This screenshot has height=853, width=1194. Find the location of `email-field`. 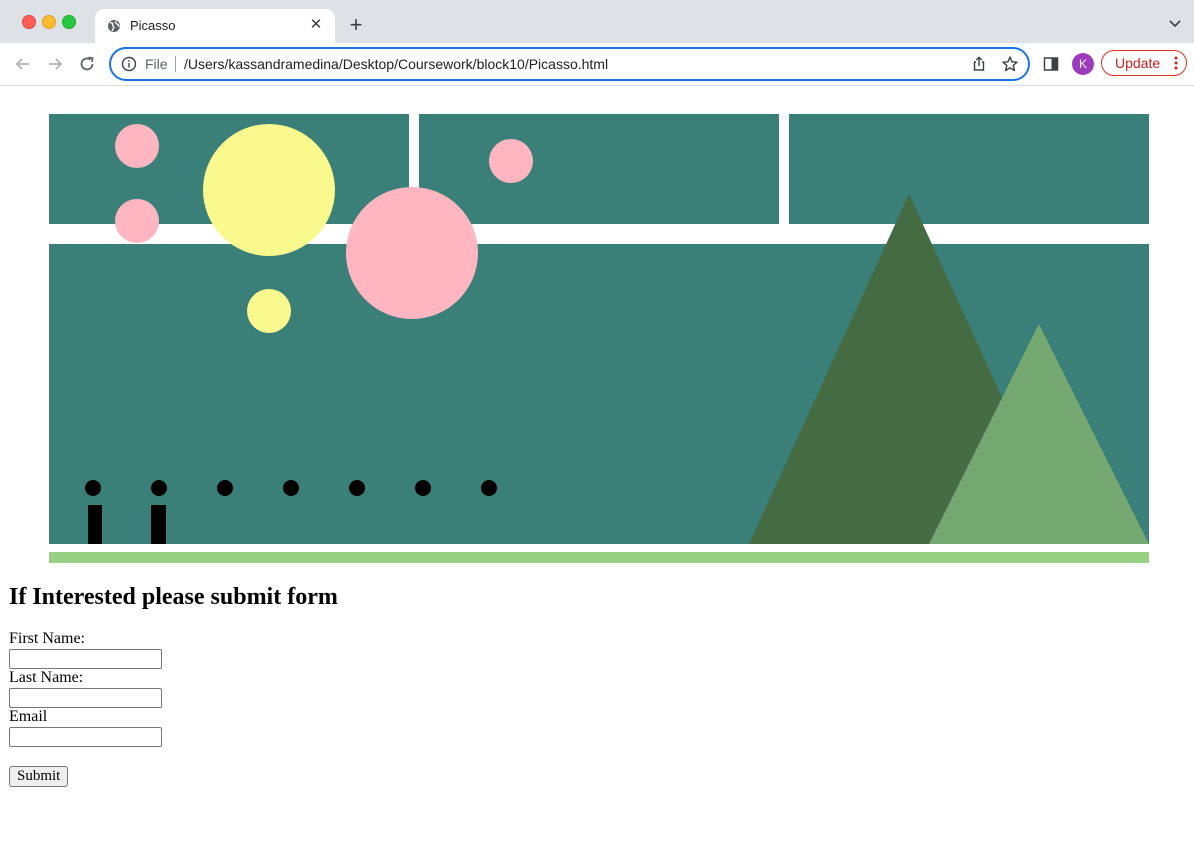

email-field is located at coordinates (85, 737).